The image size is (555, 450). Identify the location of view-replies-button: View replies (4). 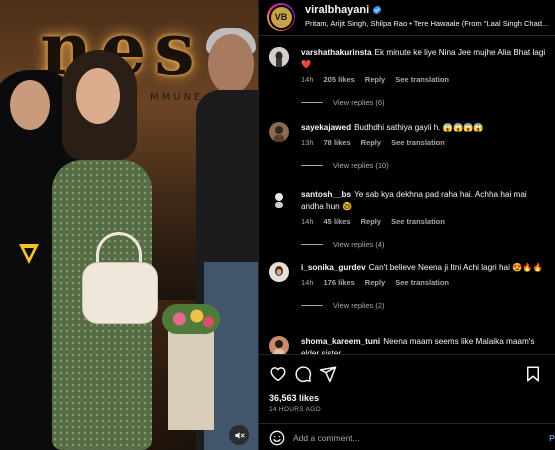
(426, 244).